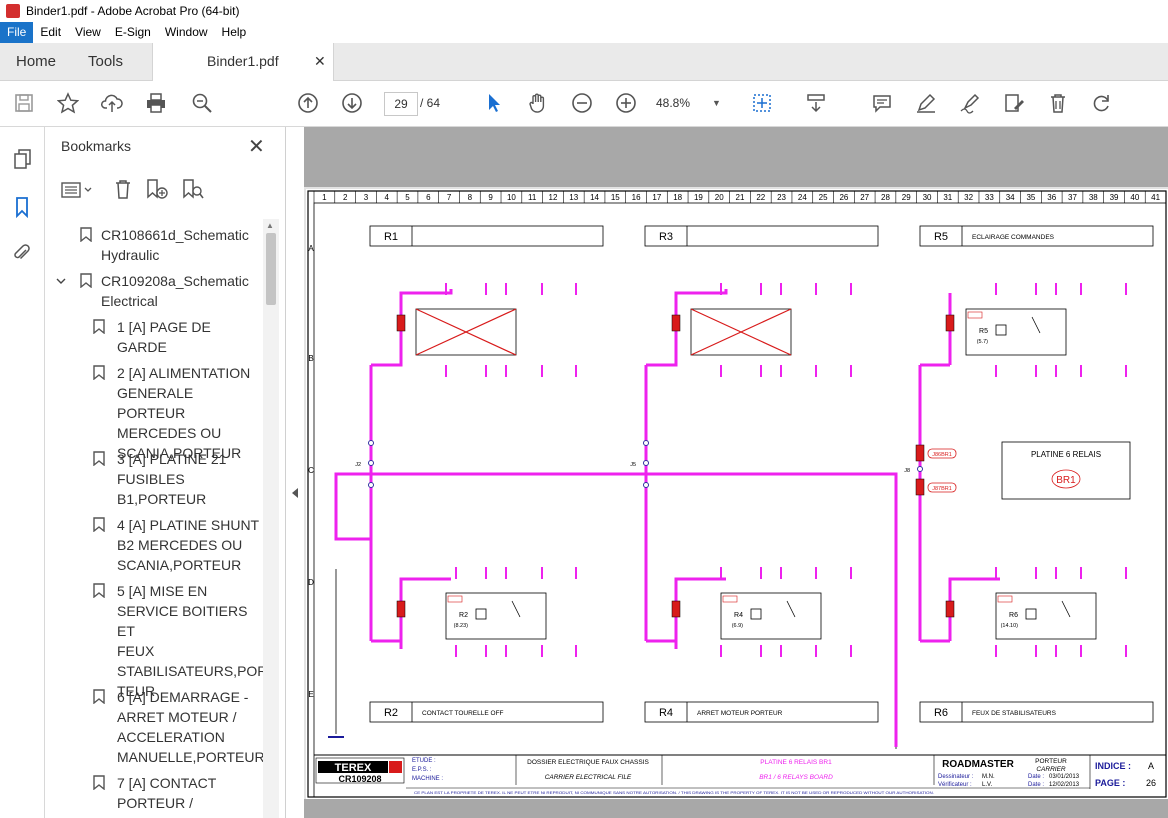 The image size is (1168, 818). What do you see at coordinates (401, 104) in the screenshot?
I see `page-number-input: 29` at bounding box center [401, 104].